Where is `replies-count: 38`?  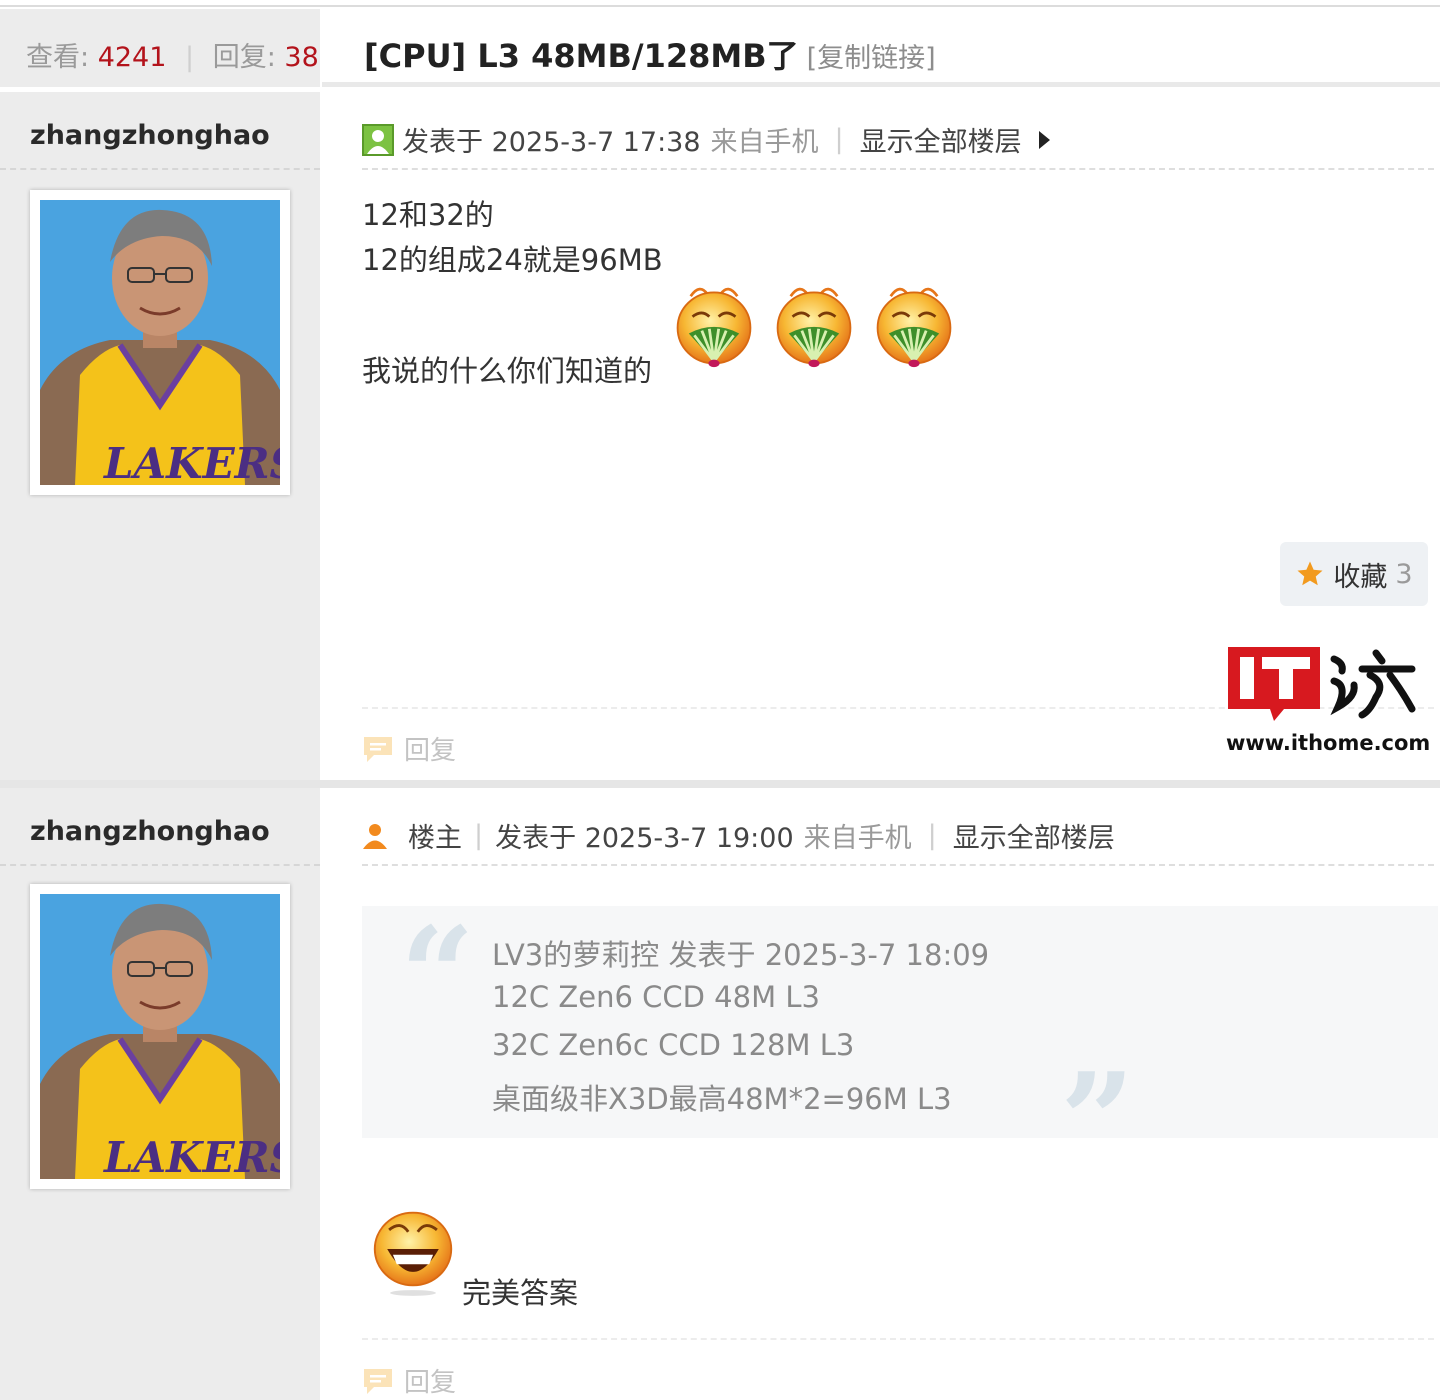
replies-count: 38 is located at coordinates (301, 57).